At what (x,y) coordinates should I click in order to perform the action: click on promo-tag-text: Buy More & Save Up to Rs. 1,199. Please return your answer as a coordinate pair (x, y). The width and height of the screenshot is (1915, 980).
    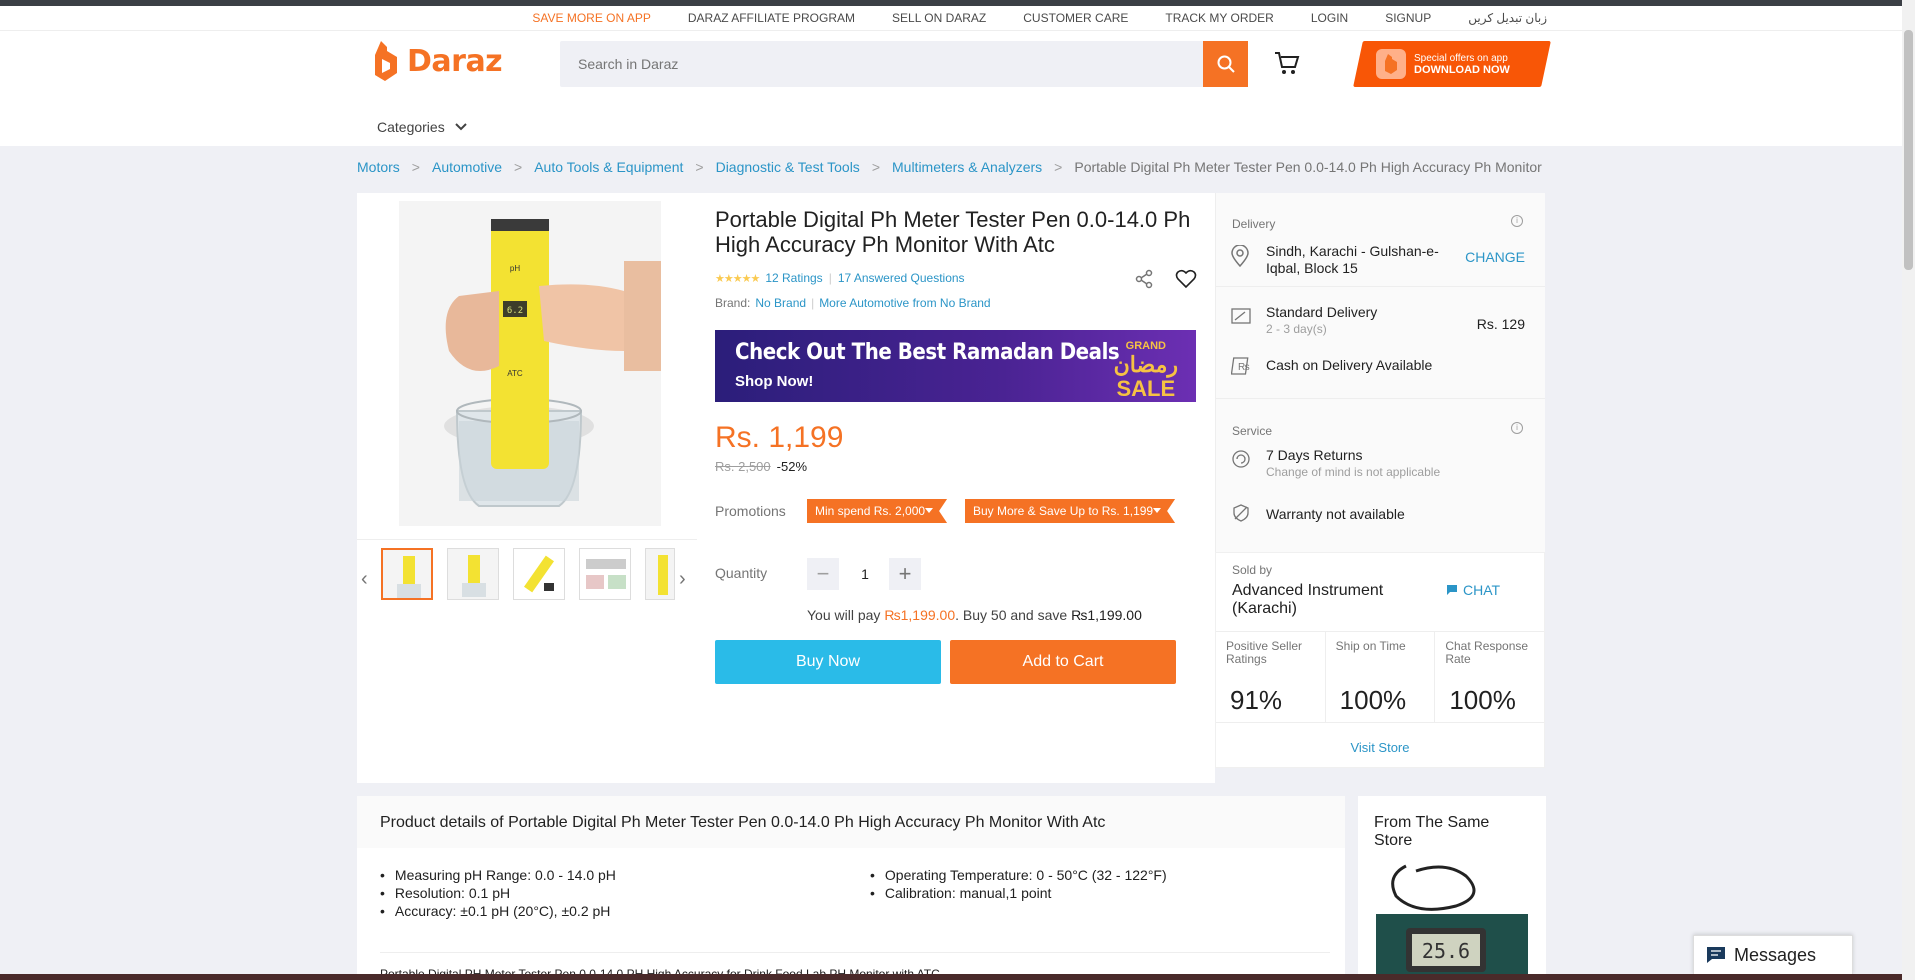
    Looking at the image, I should click on (1063, 511).